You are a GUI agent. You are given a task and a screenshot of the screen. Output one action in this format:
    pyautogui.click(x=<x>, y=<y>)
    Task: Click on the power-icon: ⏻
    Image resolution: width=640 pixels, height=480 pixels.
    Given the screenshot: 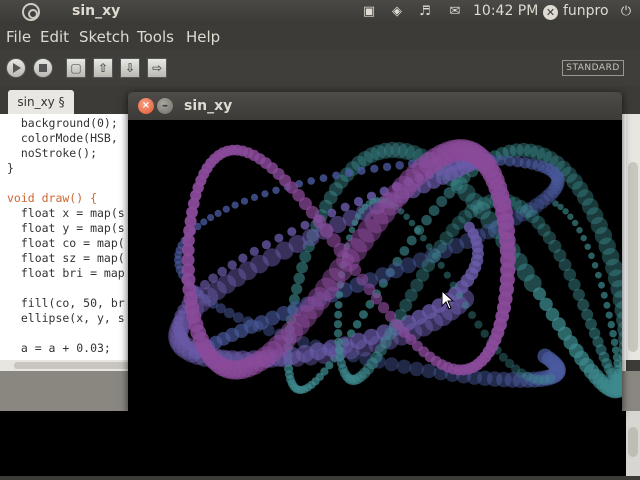 What is the action you would take?
    pyautogui.click(x=626, y=12)
    